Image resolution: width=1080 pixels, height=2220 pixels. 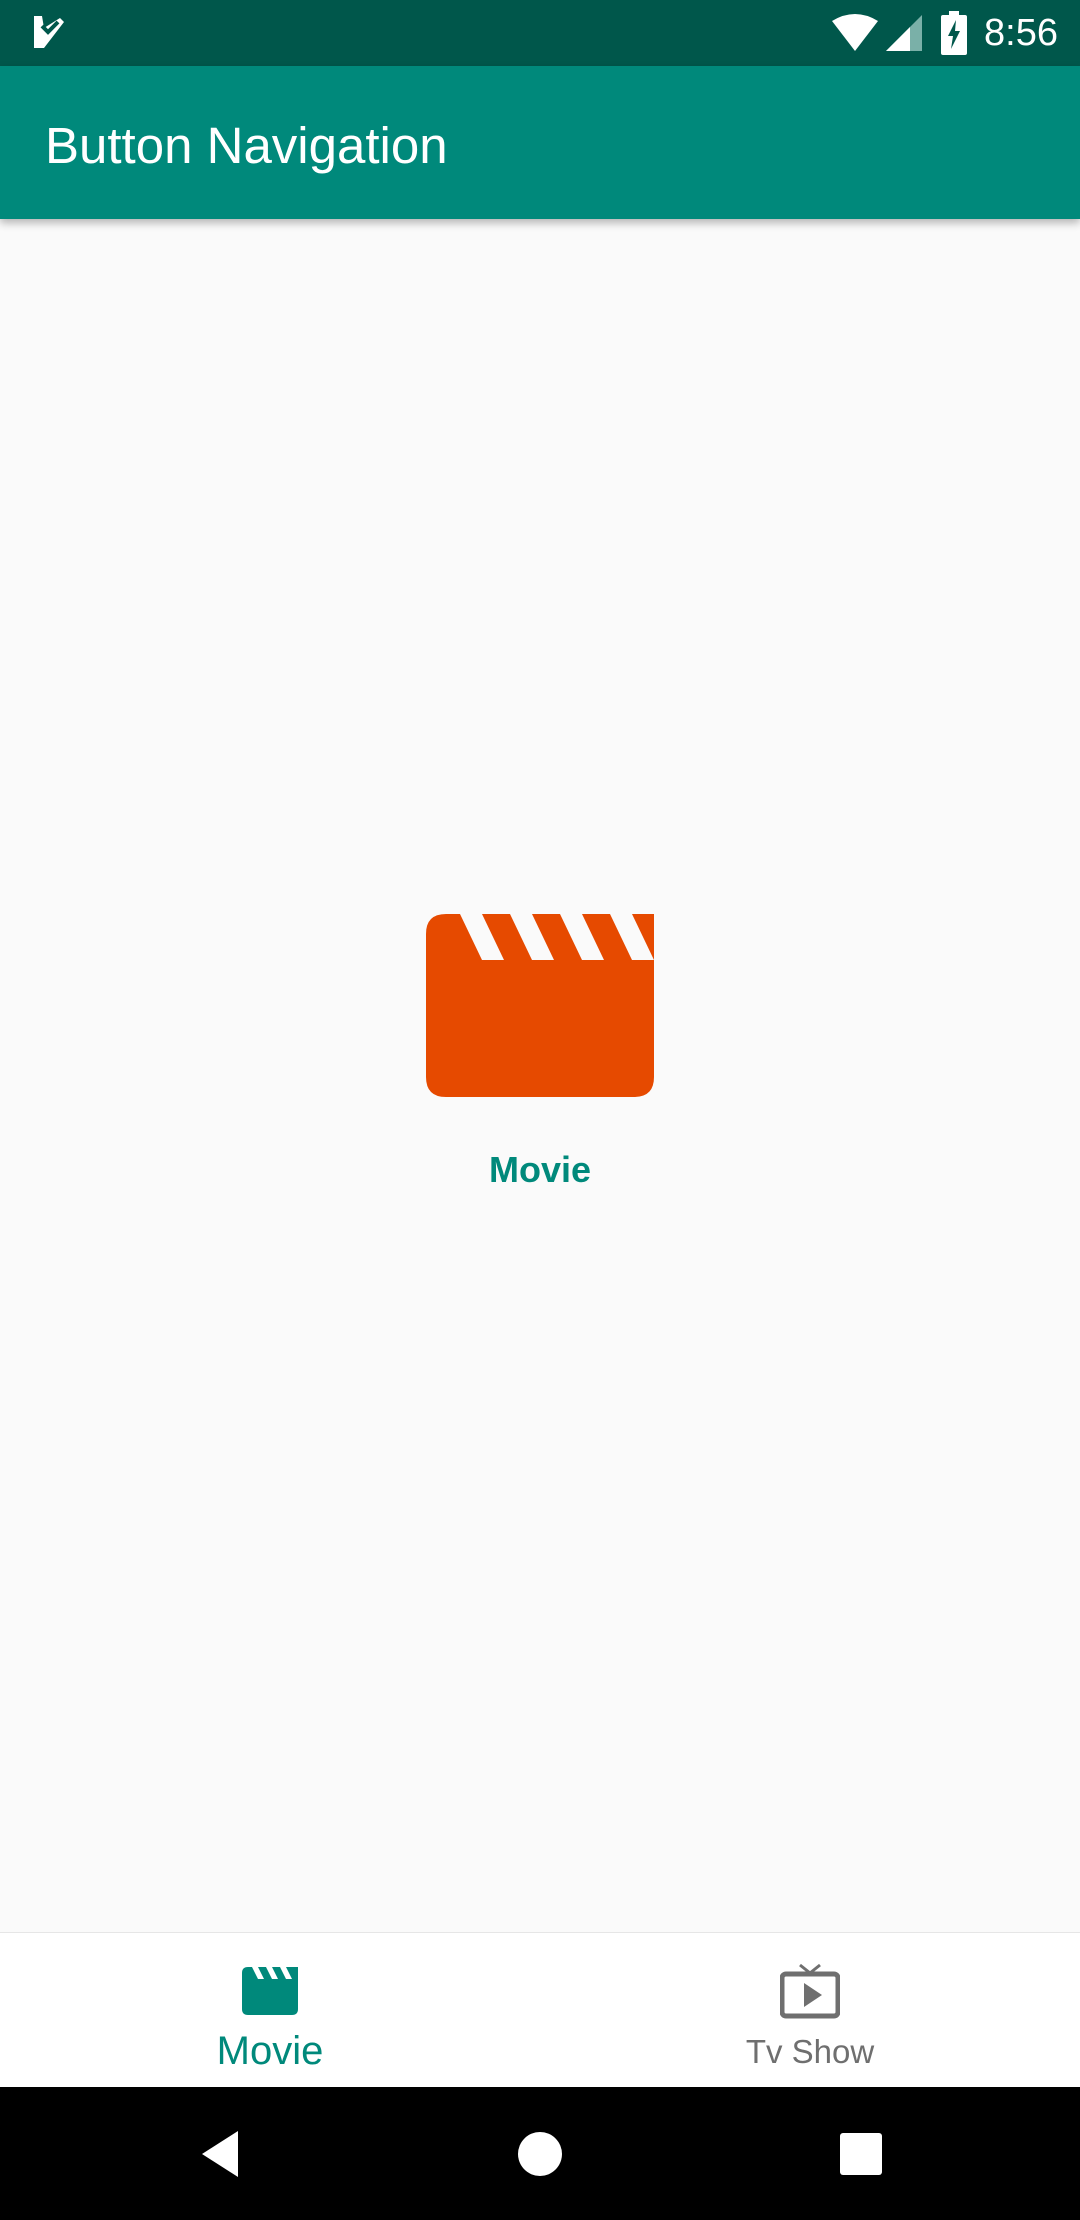 What do you see at coordinates (904, 33) in the screenshot?
I see `cellular-signal-icon` at bounding box center [904, 33].